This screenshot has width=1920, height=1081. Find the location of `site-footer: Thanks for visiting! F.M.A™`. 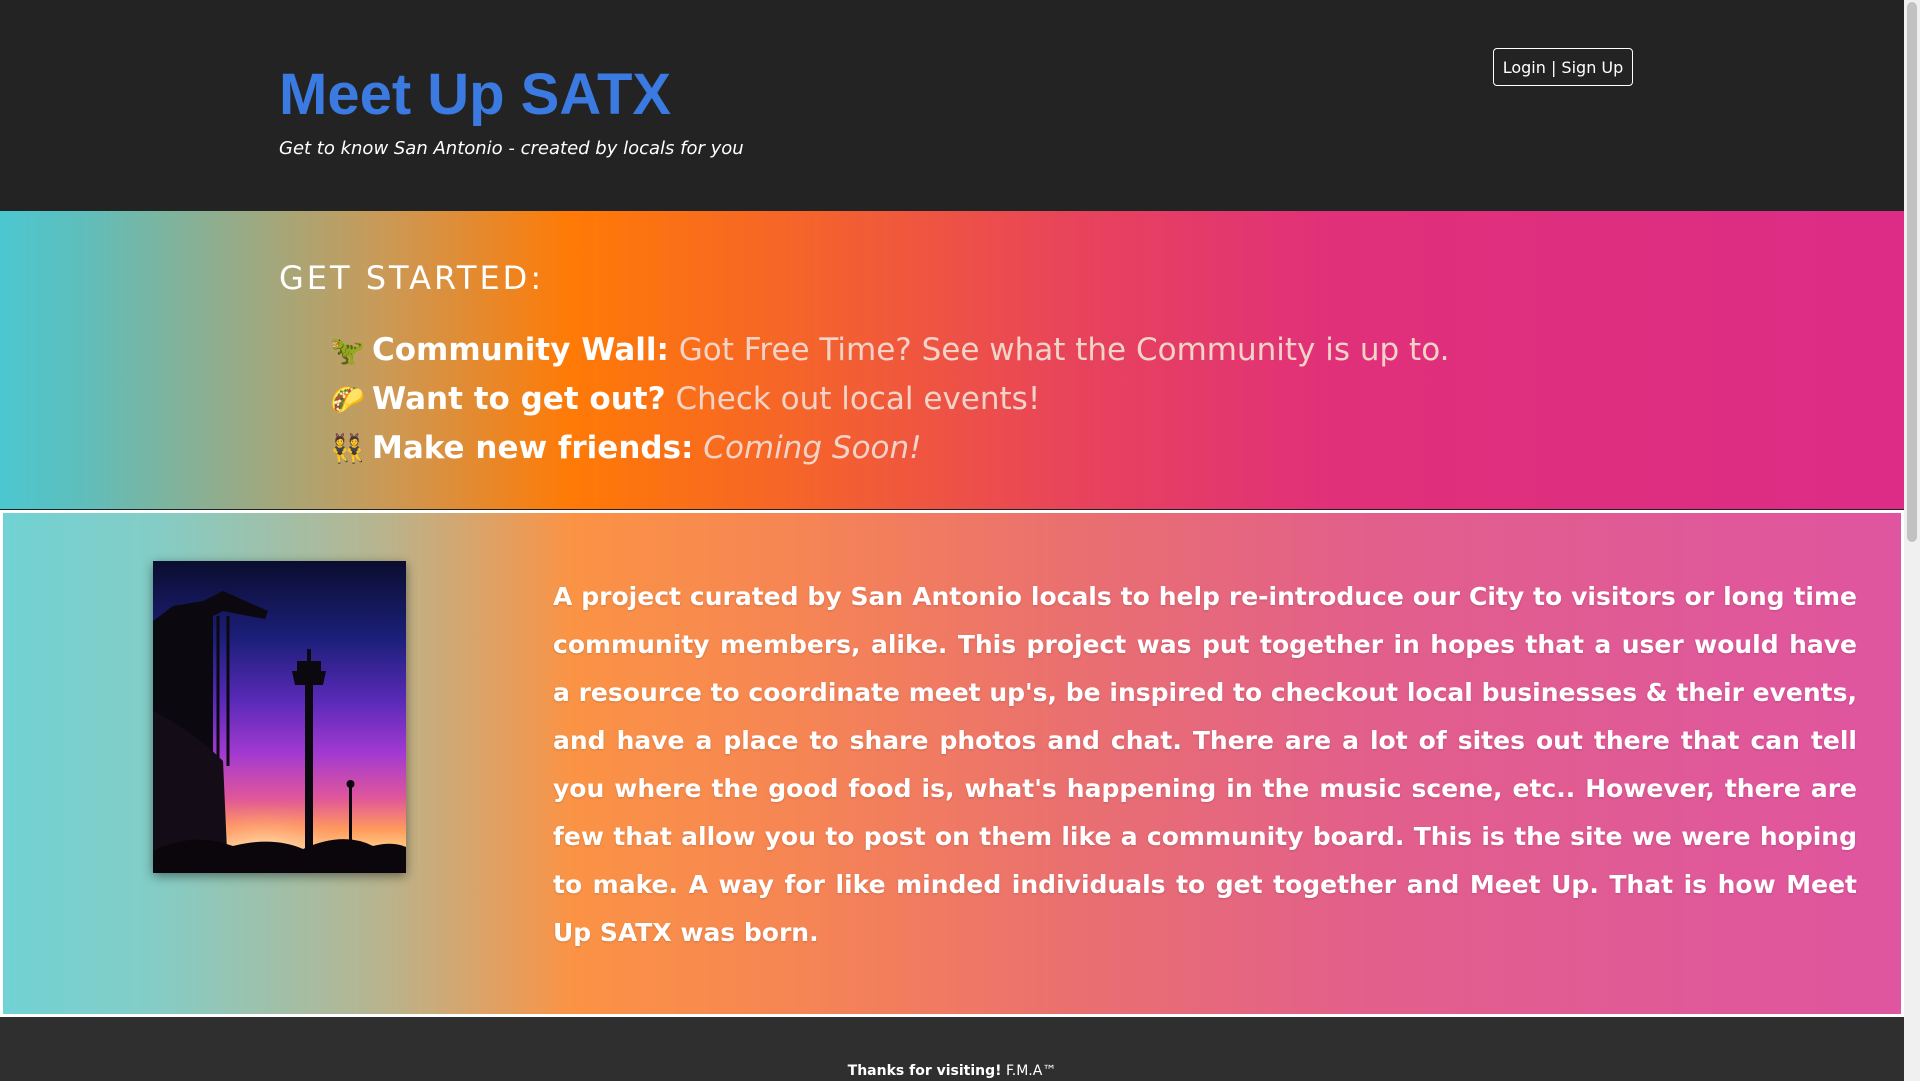

site-footer: Thanks for visiting! F.M.A™ is located at coordinates (952, 1049).